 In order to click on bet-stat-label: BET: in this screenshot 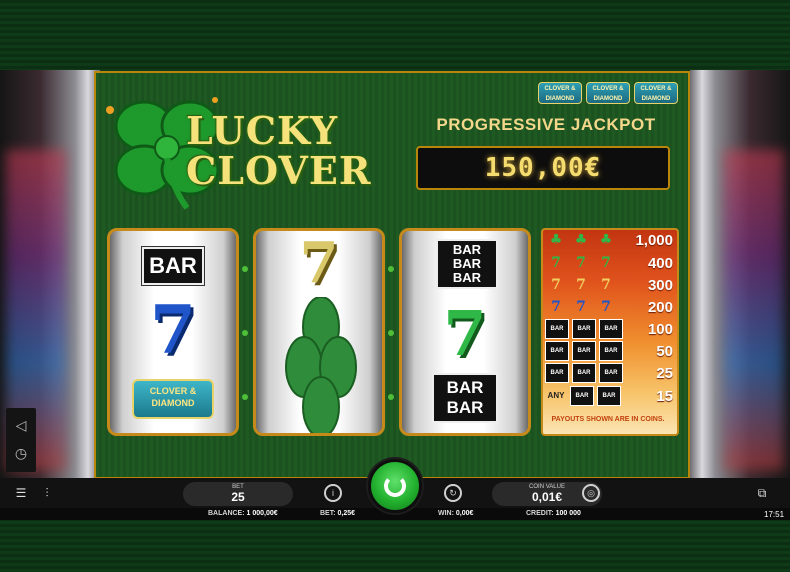, I will do `click(328, 513)`.